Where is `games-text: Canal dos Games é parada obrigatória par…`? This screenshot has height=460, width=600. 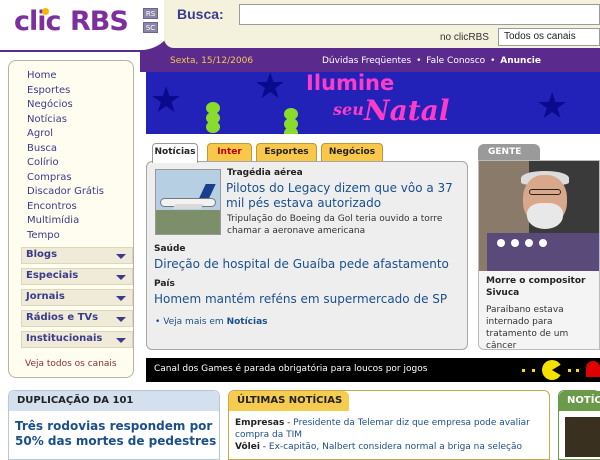
games-text: Canal dos Games é parada obrigatória par… is located at coordinates (291, 369).